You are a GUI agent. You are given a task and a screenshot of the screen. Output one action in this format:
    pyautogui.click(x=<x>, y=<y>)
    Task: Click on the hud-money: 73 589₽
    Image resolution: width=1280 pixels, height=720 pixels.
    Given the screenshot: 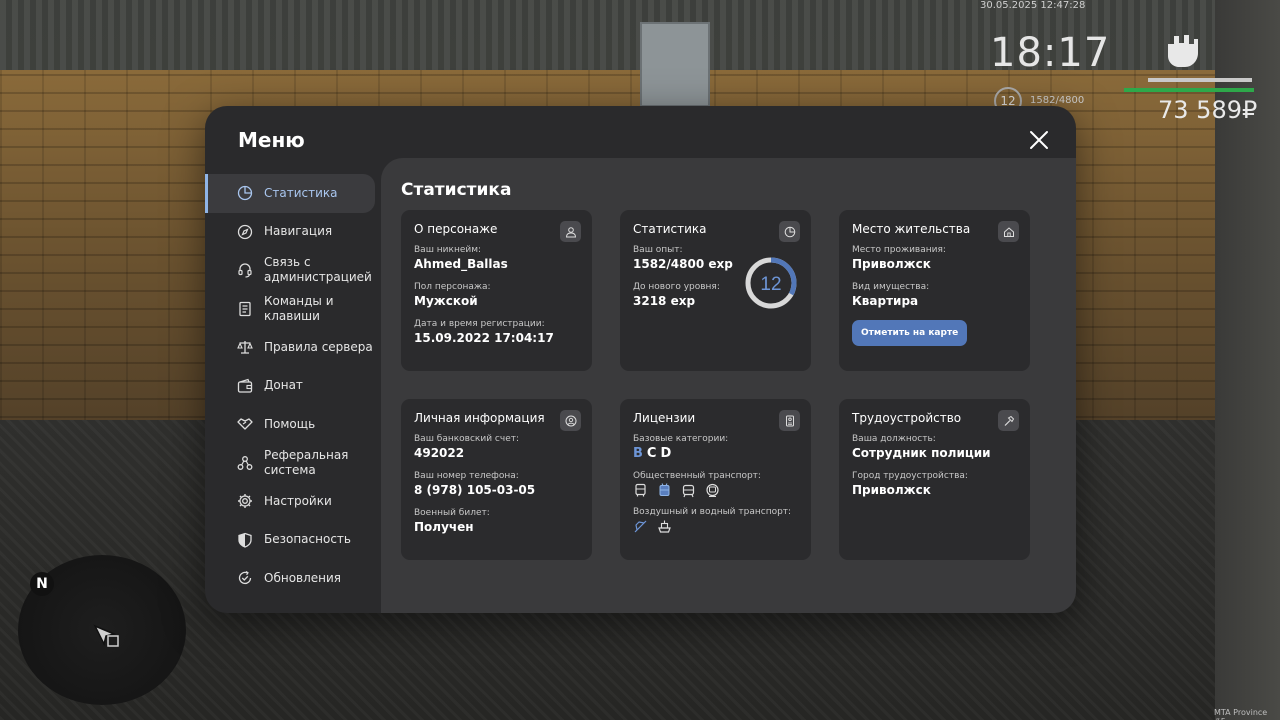 What is the action you would take?
    pyautogui.click(x=1208, y=110)
    